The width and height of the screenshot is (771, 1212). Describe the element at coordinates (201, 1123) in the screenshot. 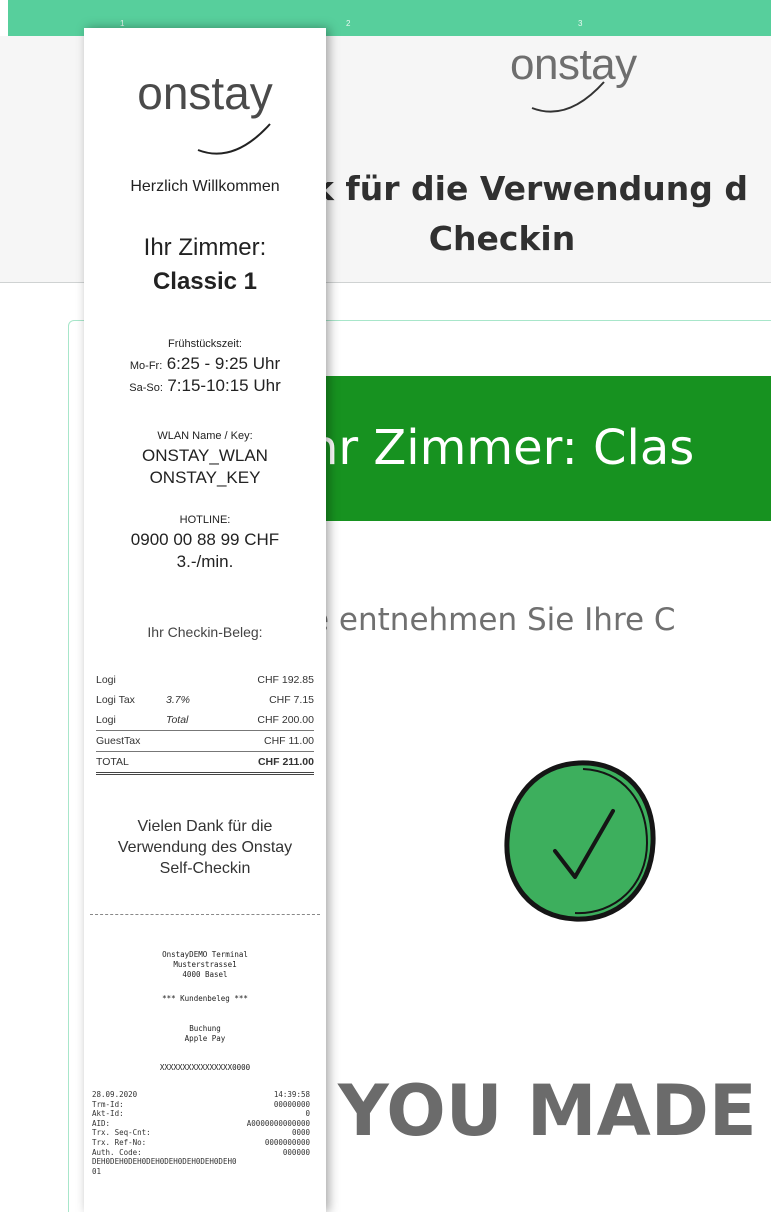

I see `tx-row: AID: A0000000000000` at that location.